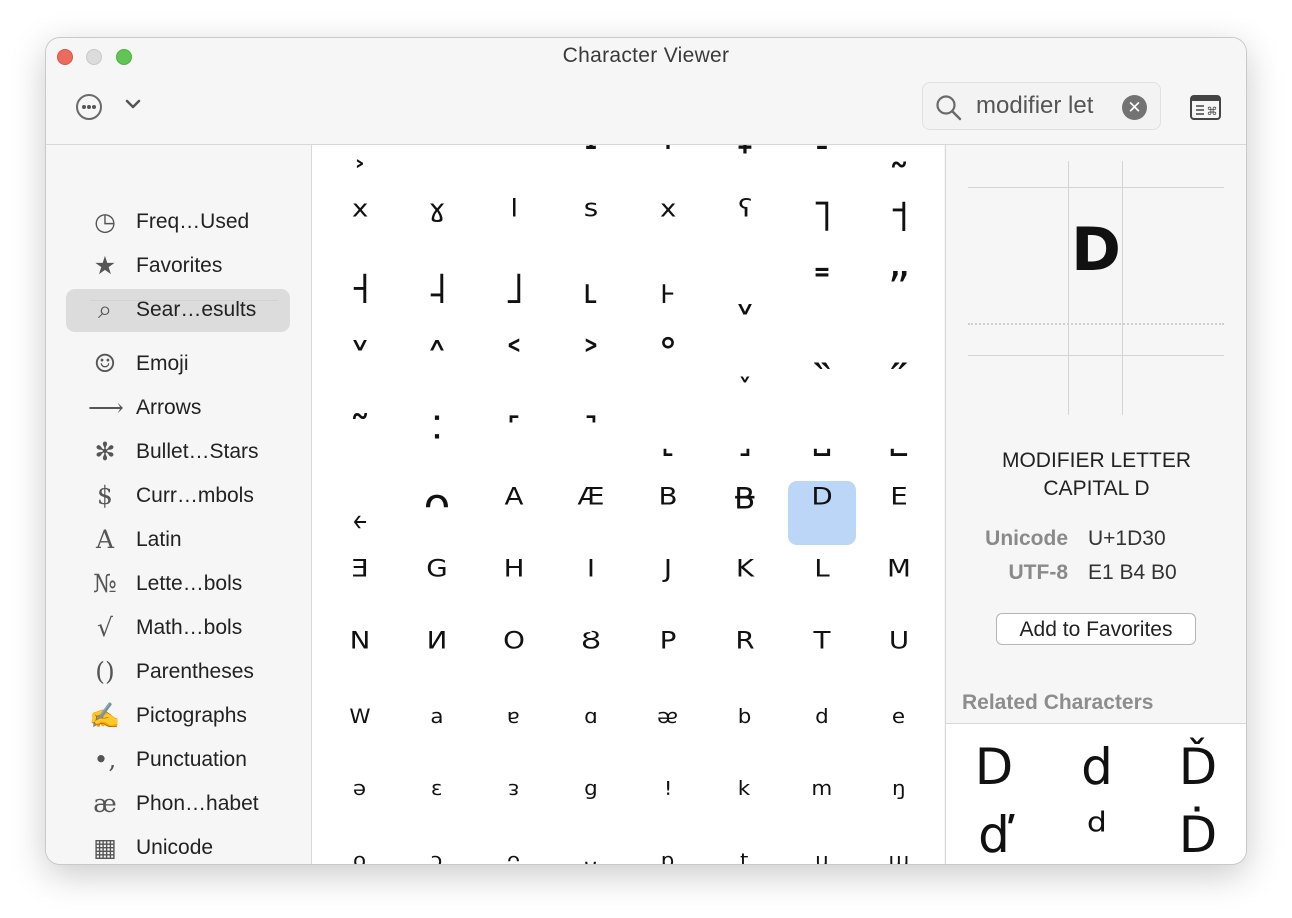  Describe the element at coordinates (899, 165) in the screenshot. I see `character-cell: ˷` at that location.